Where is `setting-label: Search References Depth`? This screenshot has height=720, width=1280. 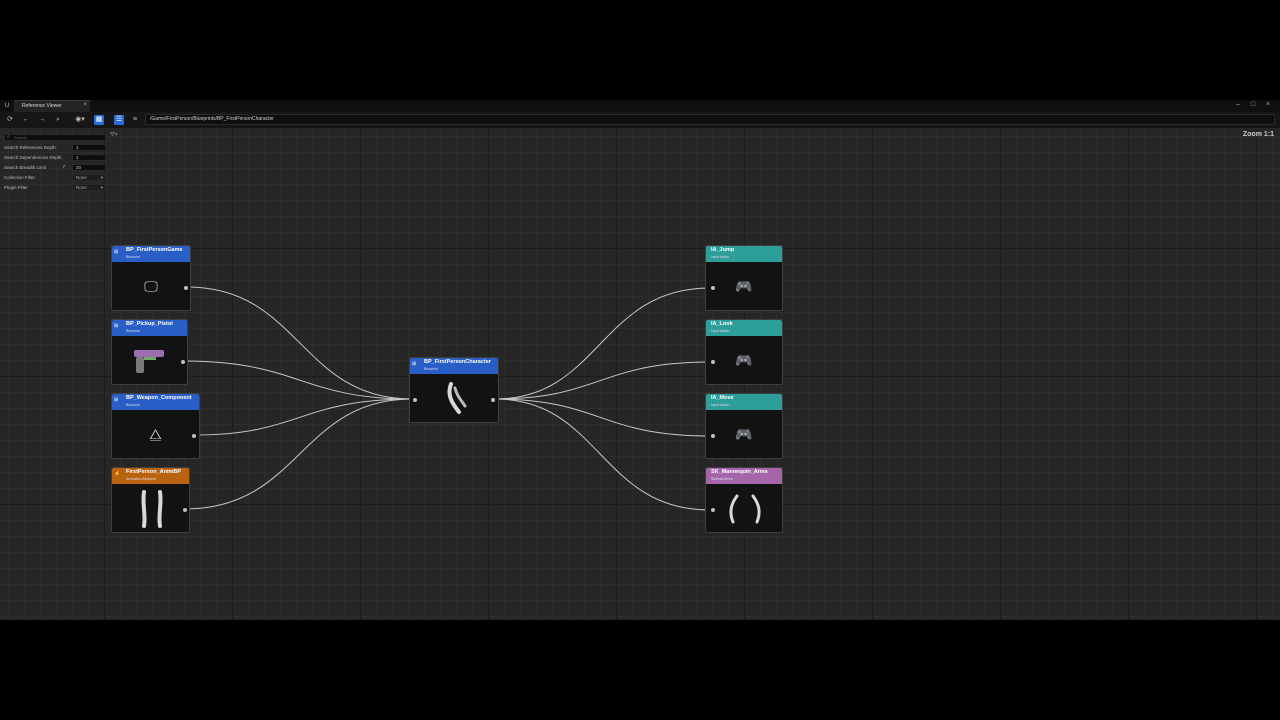 setting-label: Search References Depth is located at coordinates (30, 147).